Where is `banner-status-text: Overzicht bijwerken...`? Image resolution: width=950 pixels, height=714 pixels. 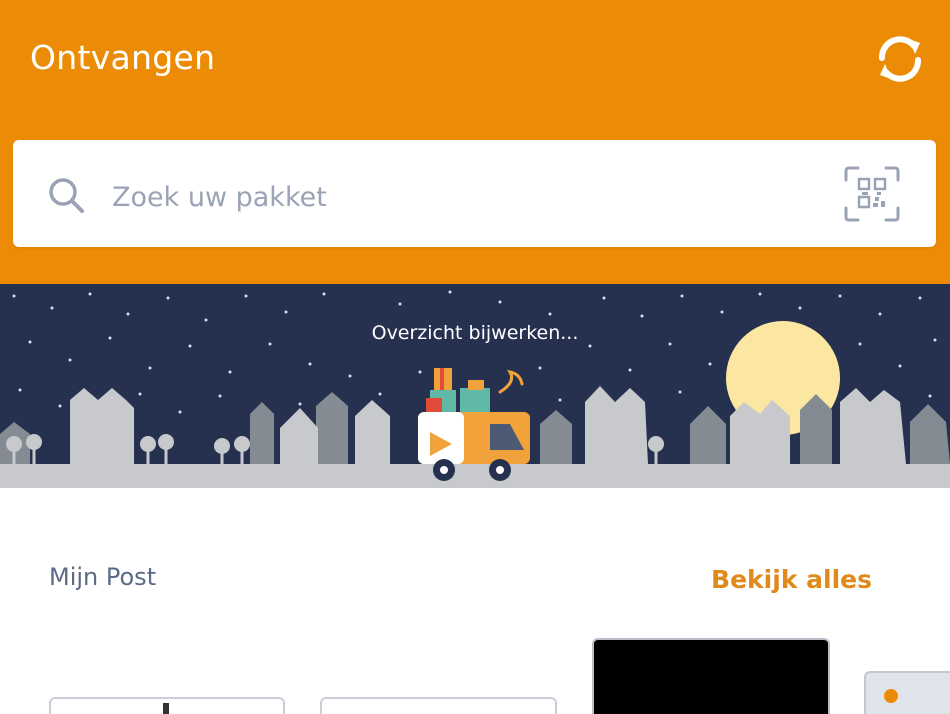
banner-status-text: Overzicht bijwerken... is located at coordinates (475, 333).